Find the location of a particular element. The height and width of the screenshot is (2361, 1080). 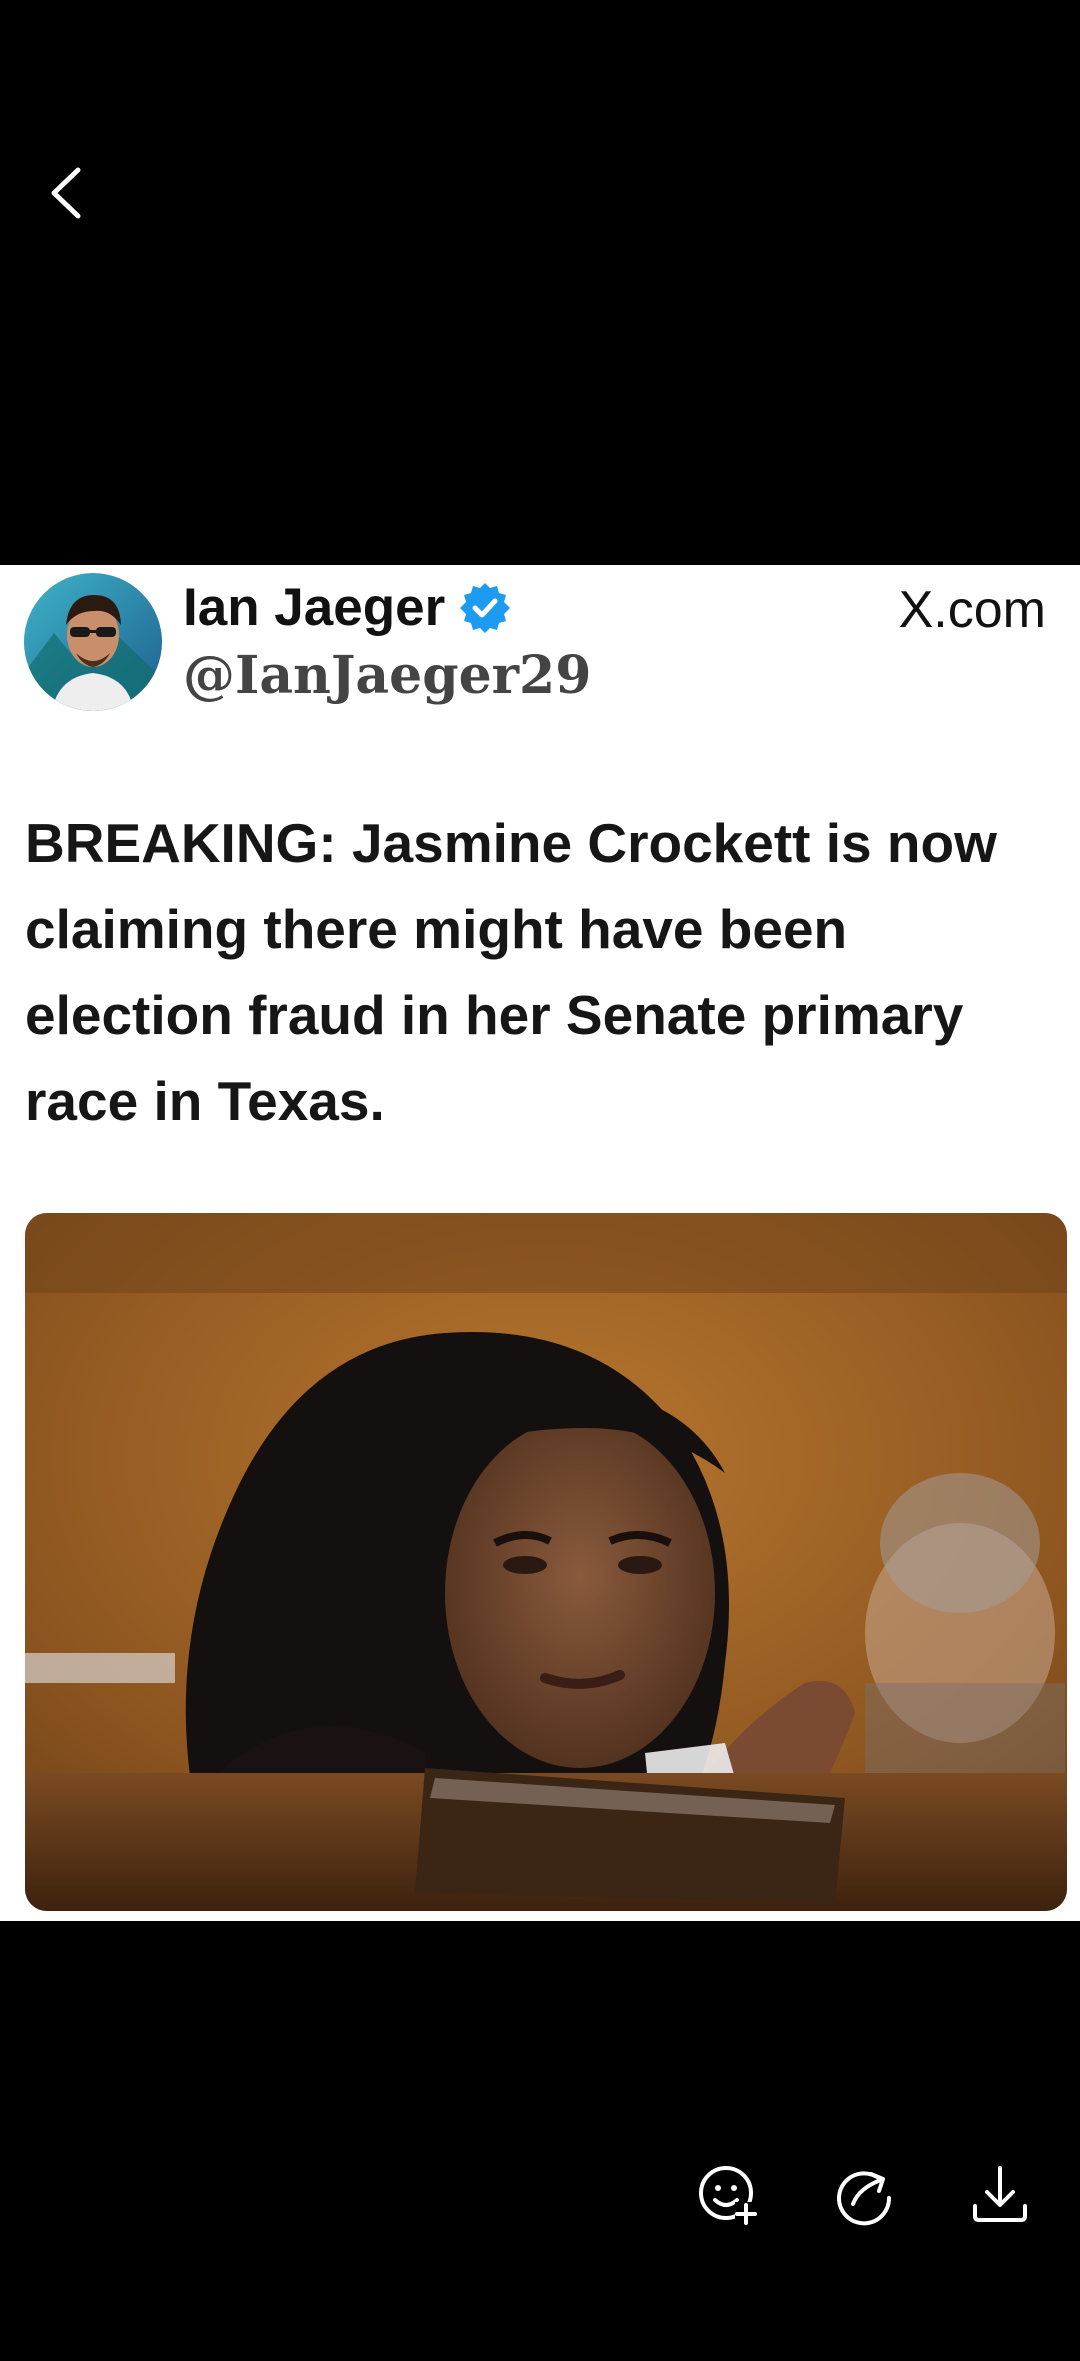

sticker-add-icon is located at coordinates (728, 2195).